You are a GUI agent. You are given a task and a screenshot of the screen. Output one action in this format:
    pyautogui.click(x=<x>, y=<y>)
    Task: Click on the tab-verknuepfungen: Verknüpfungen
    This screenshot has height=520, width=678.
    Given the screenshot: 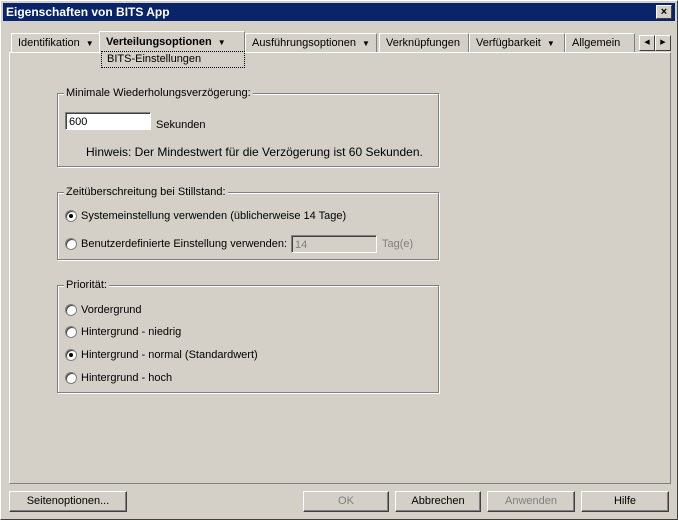 What is the action you would take?
    pyautogui.click(x=424, y=42)
    